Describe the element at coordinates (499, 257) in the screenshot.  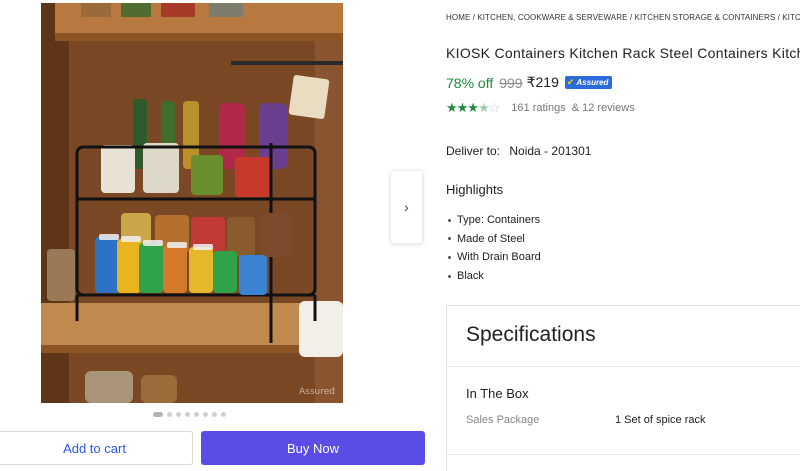
I see `highlight-text: With Drain Board` at that location.